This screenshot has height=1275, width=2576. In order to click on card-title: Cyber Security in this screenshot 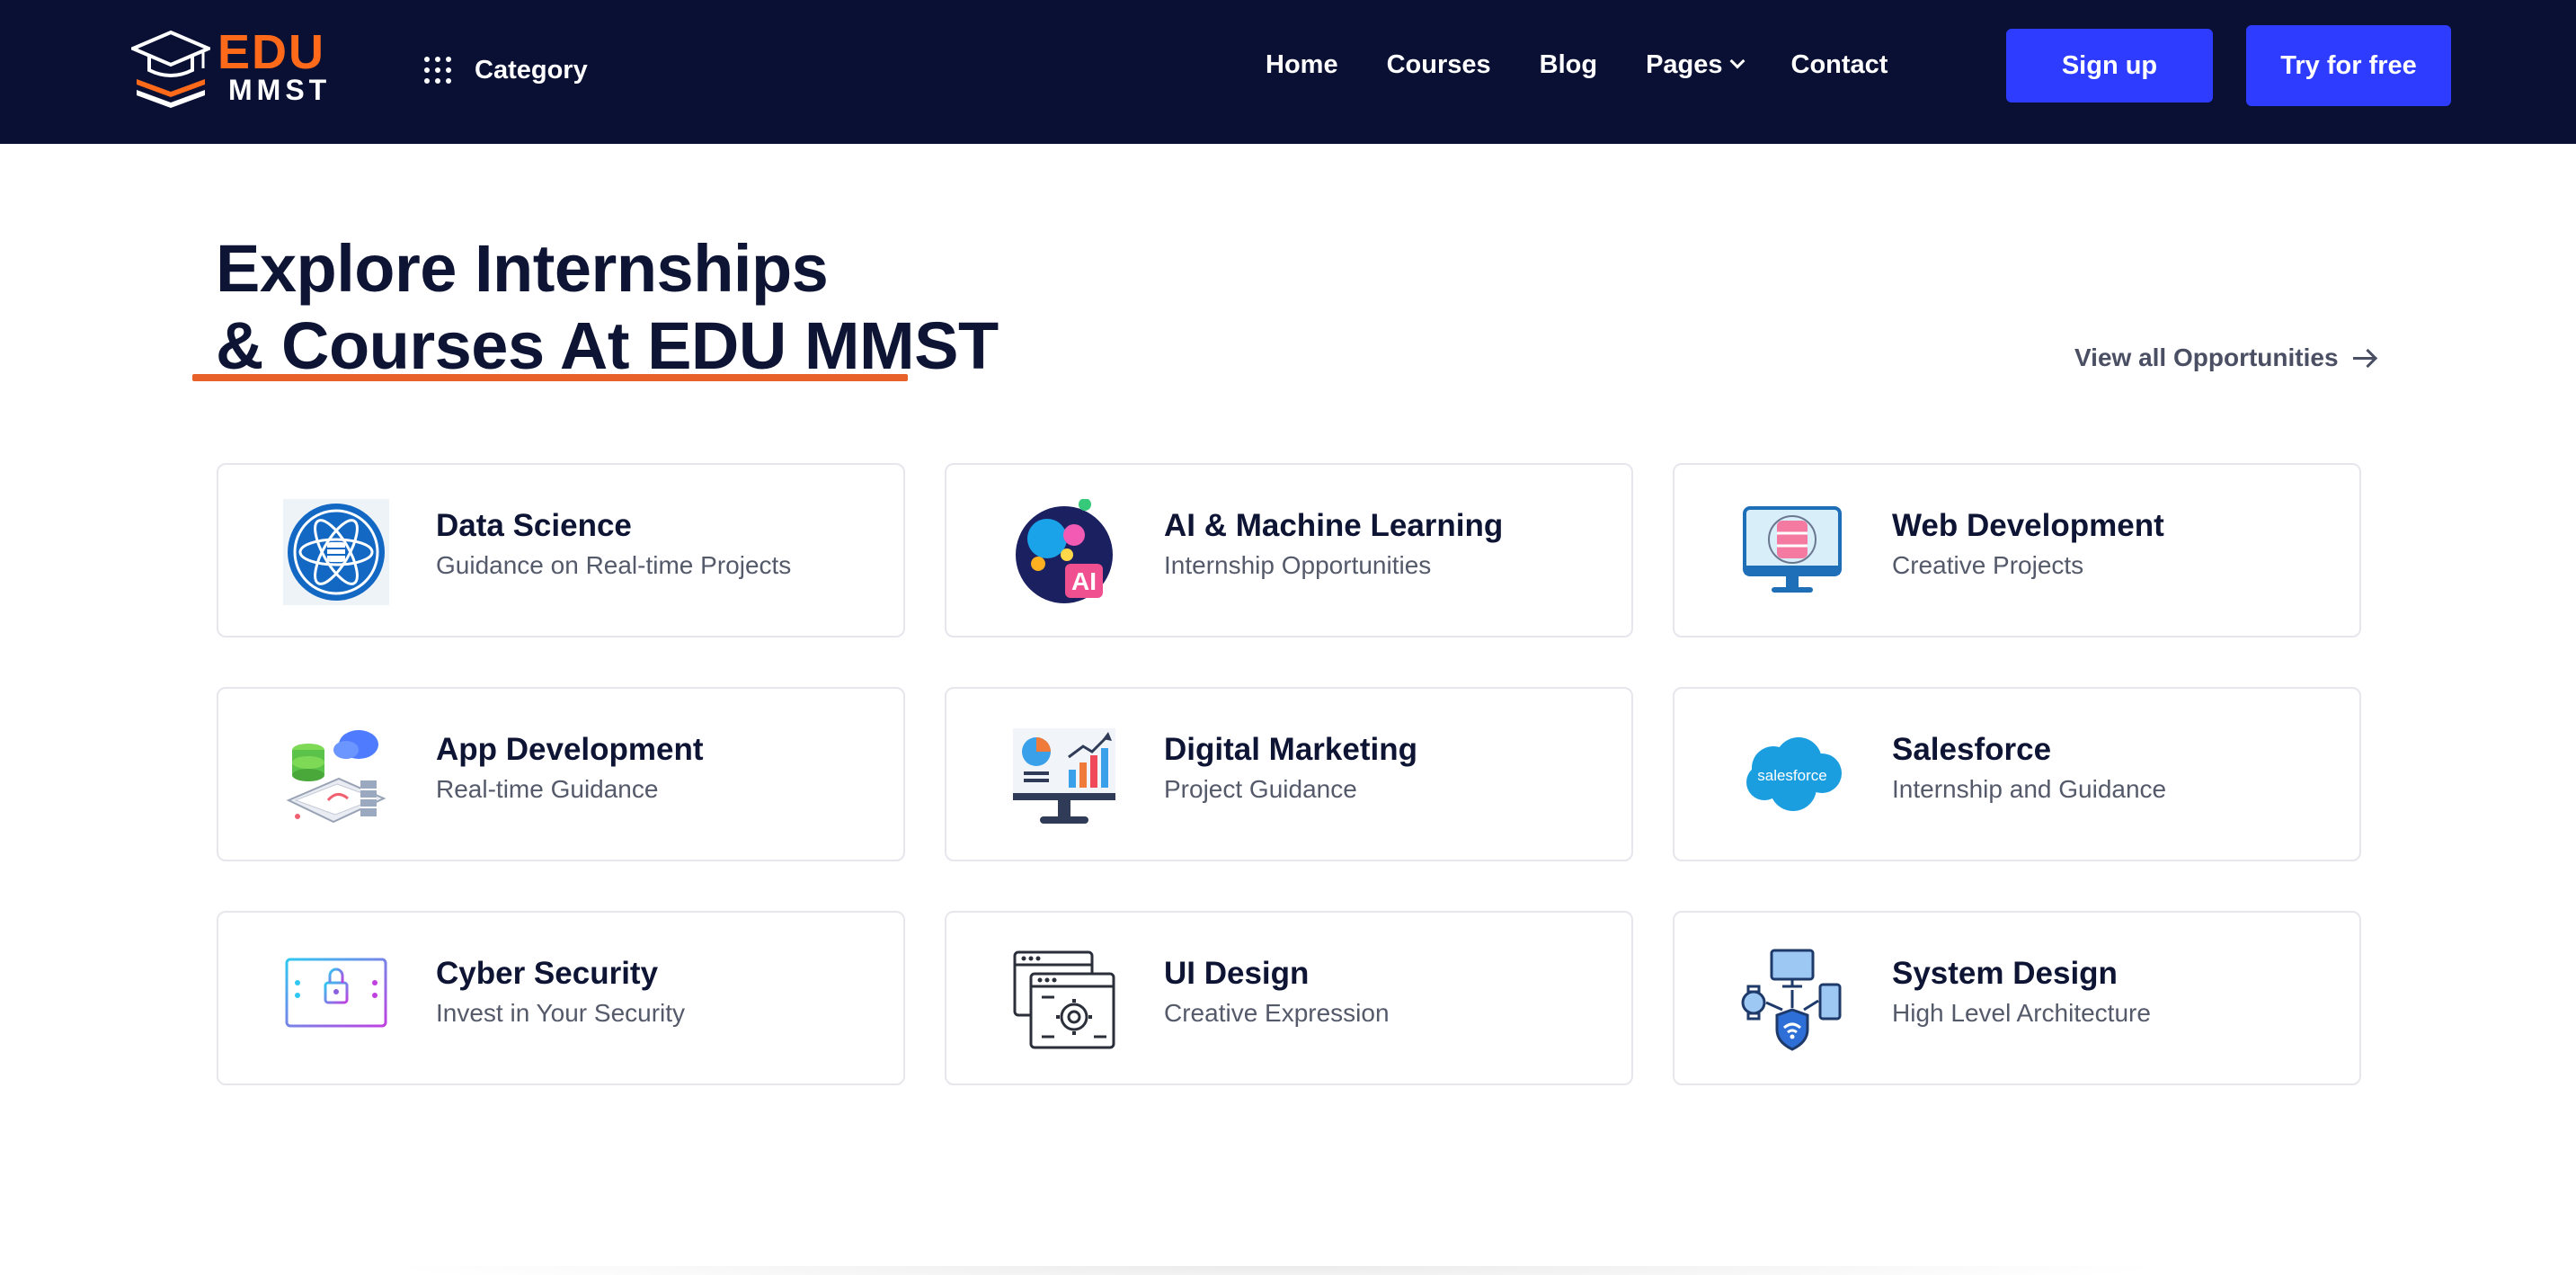, I will do `click(547, 973)`.